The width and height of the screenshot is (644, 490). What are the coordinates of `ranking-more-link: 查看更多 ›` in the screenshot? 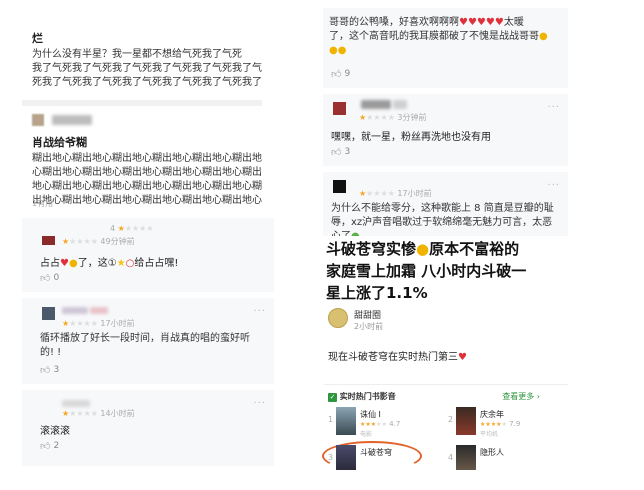 It's located at (521, 396).